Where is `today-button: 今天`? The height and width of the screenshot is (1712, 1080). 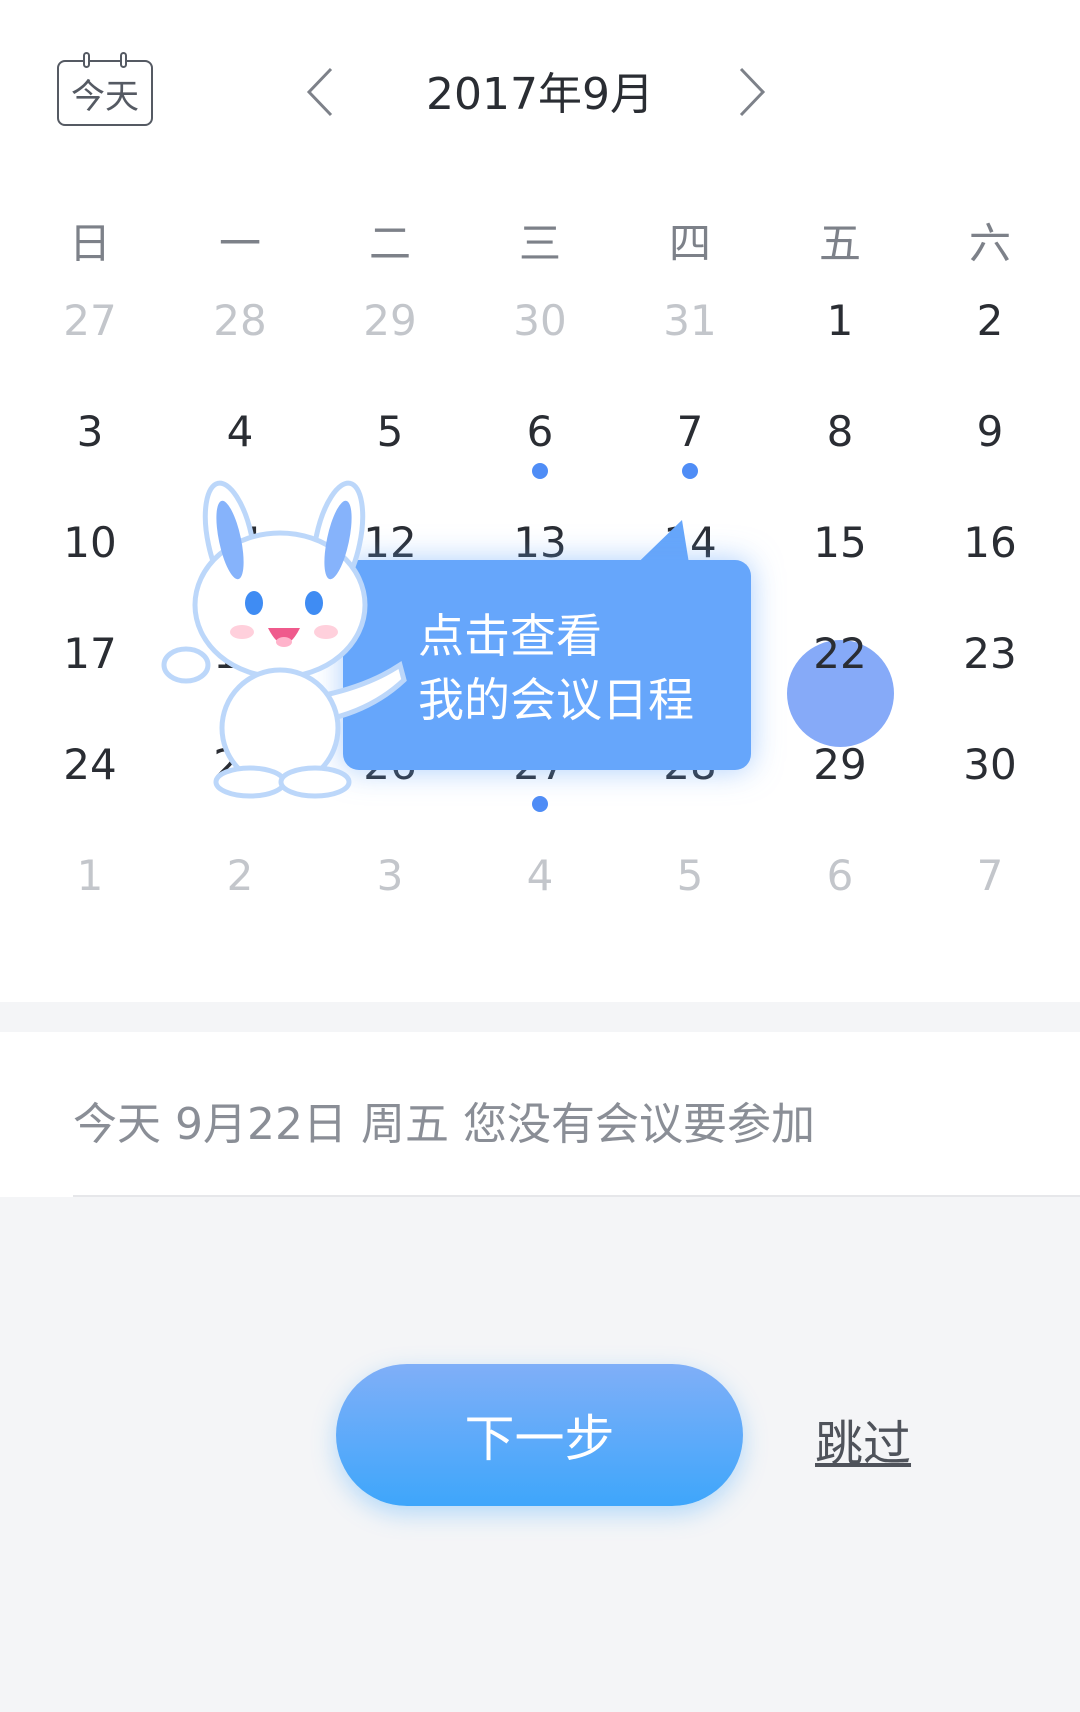
today-button: 今天 is located at coordinates (105, 89).